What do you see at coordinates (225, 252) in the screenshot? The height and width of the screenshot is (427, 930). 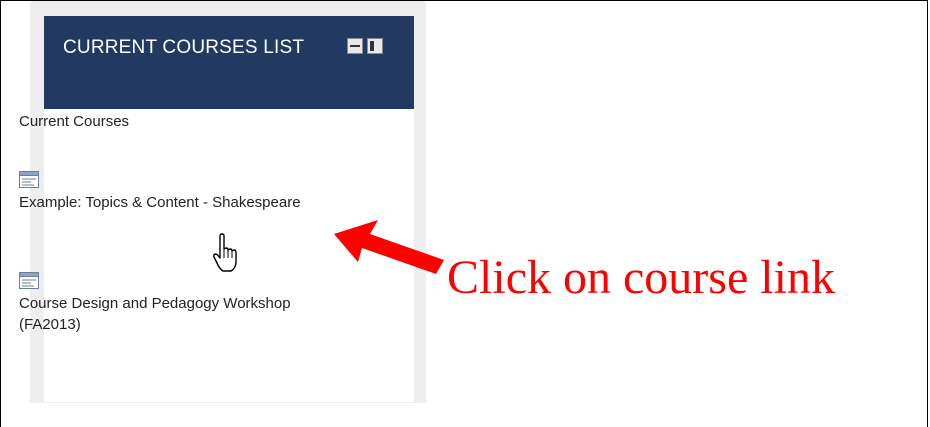 I see `hand-cursor-icon` at bounding box center [225, 252].